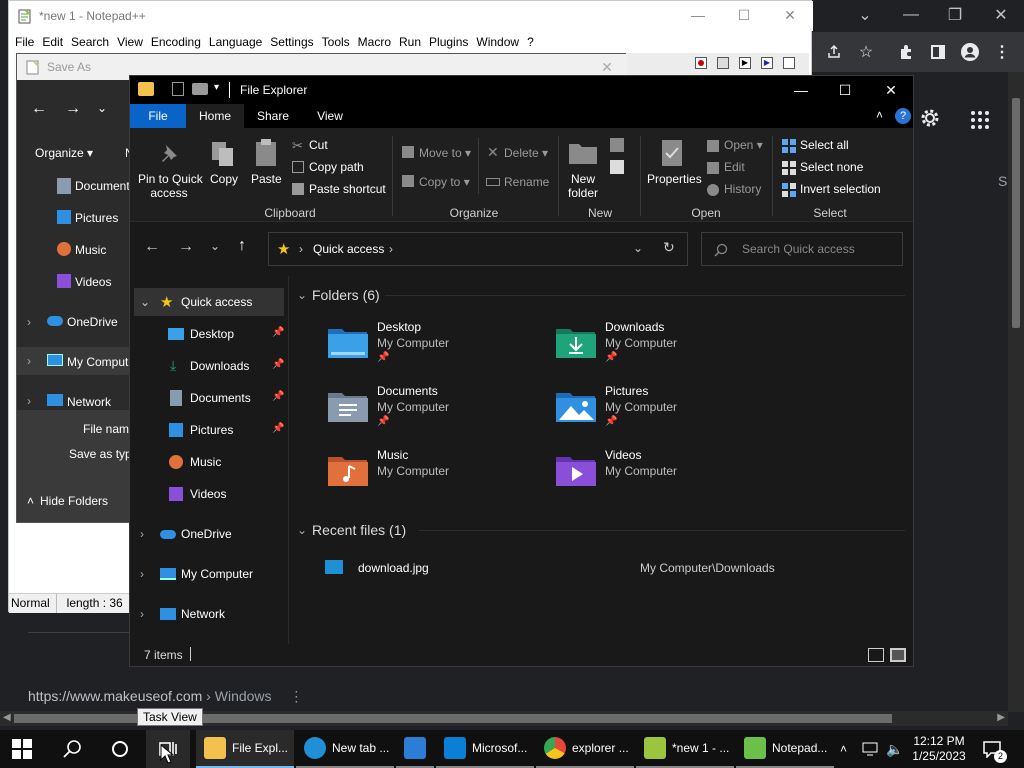 The height and width of the screenshot is (768, 1024). I want to click on apps-grid-icon, so click(980, 120).